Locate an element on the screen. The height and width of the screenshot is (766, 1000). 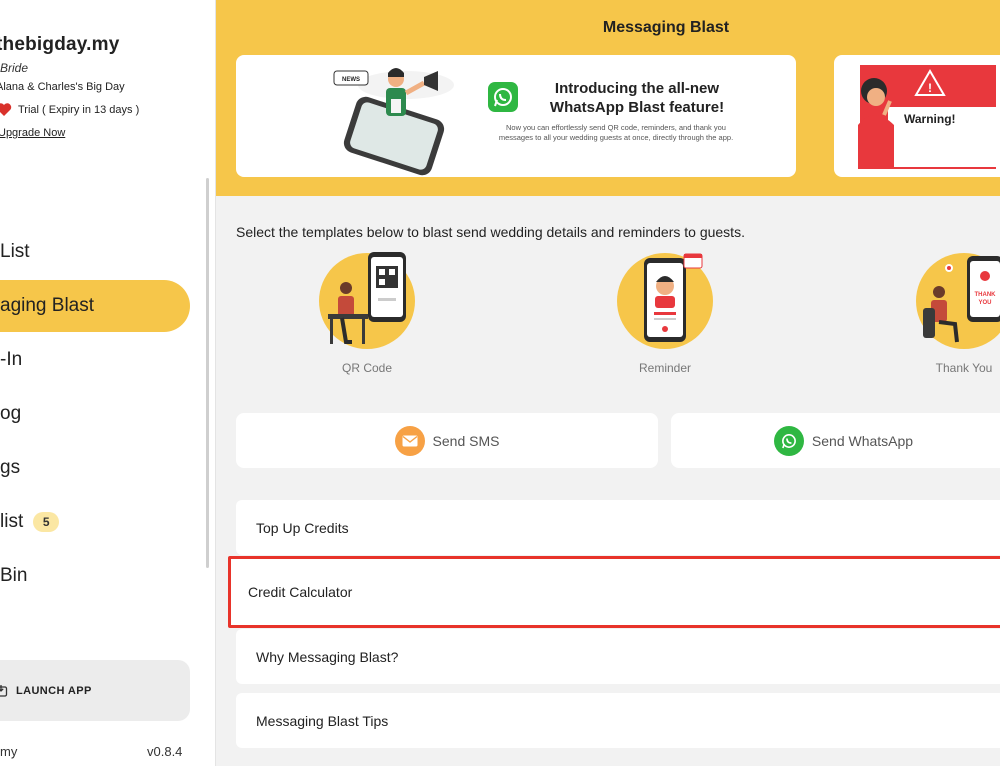
template-reminder: Reminder is located at coordinates (665, 314).